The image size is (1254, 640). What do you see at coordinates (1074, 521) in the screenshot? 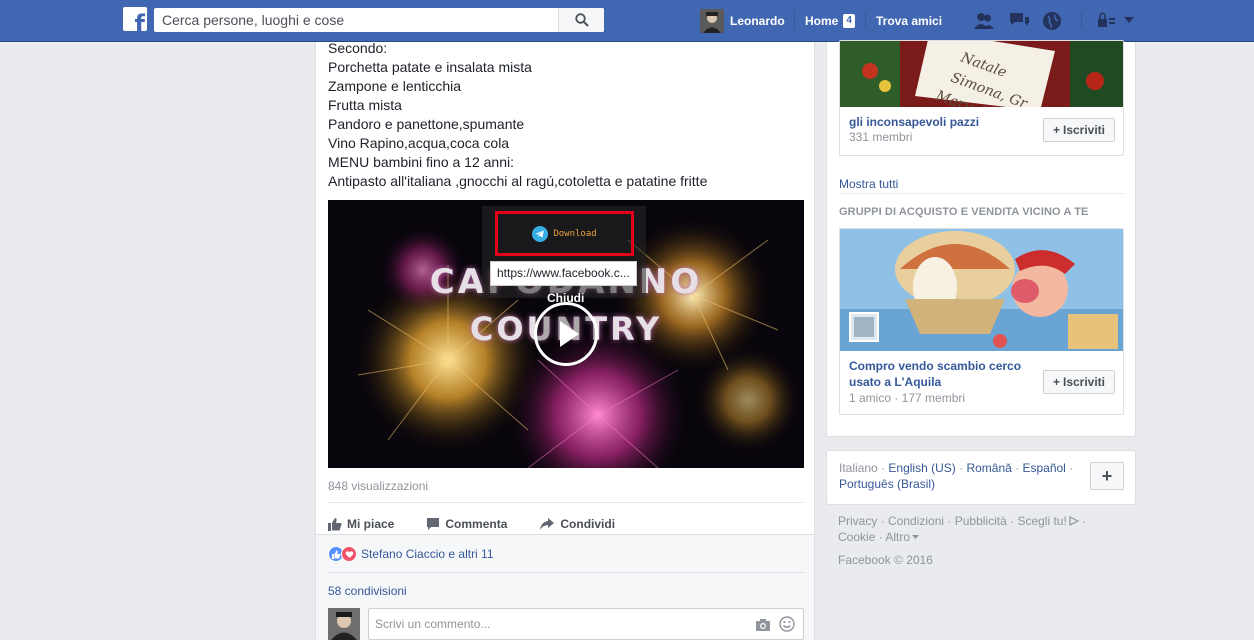
I see `ad-choices-icon` at bounding box center [1074, 521].